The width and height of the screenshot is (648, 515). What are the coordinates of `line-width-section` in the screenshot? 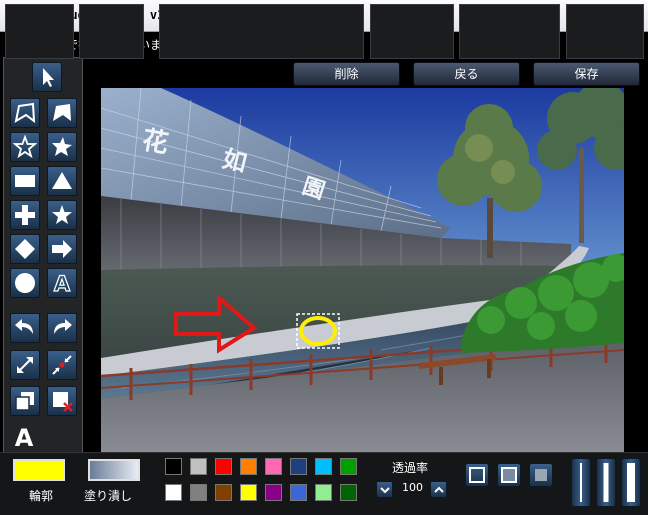 It's located at (605, 31).